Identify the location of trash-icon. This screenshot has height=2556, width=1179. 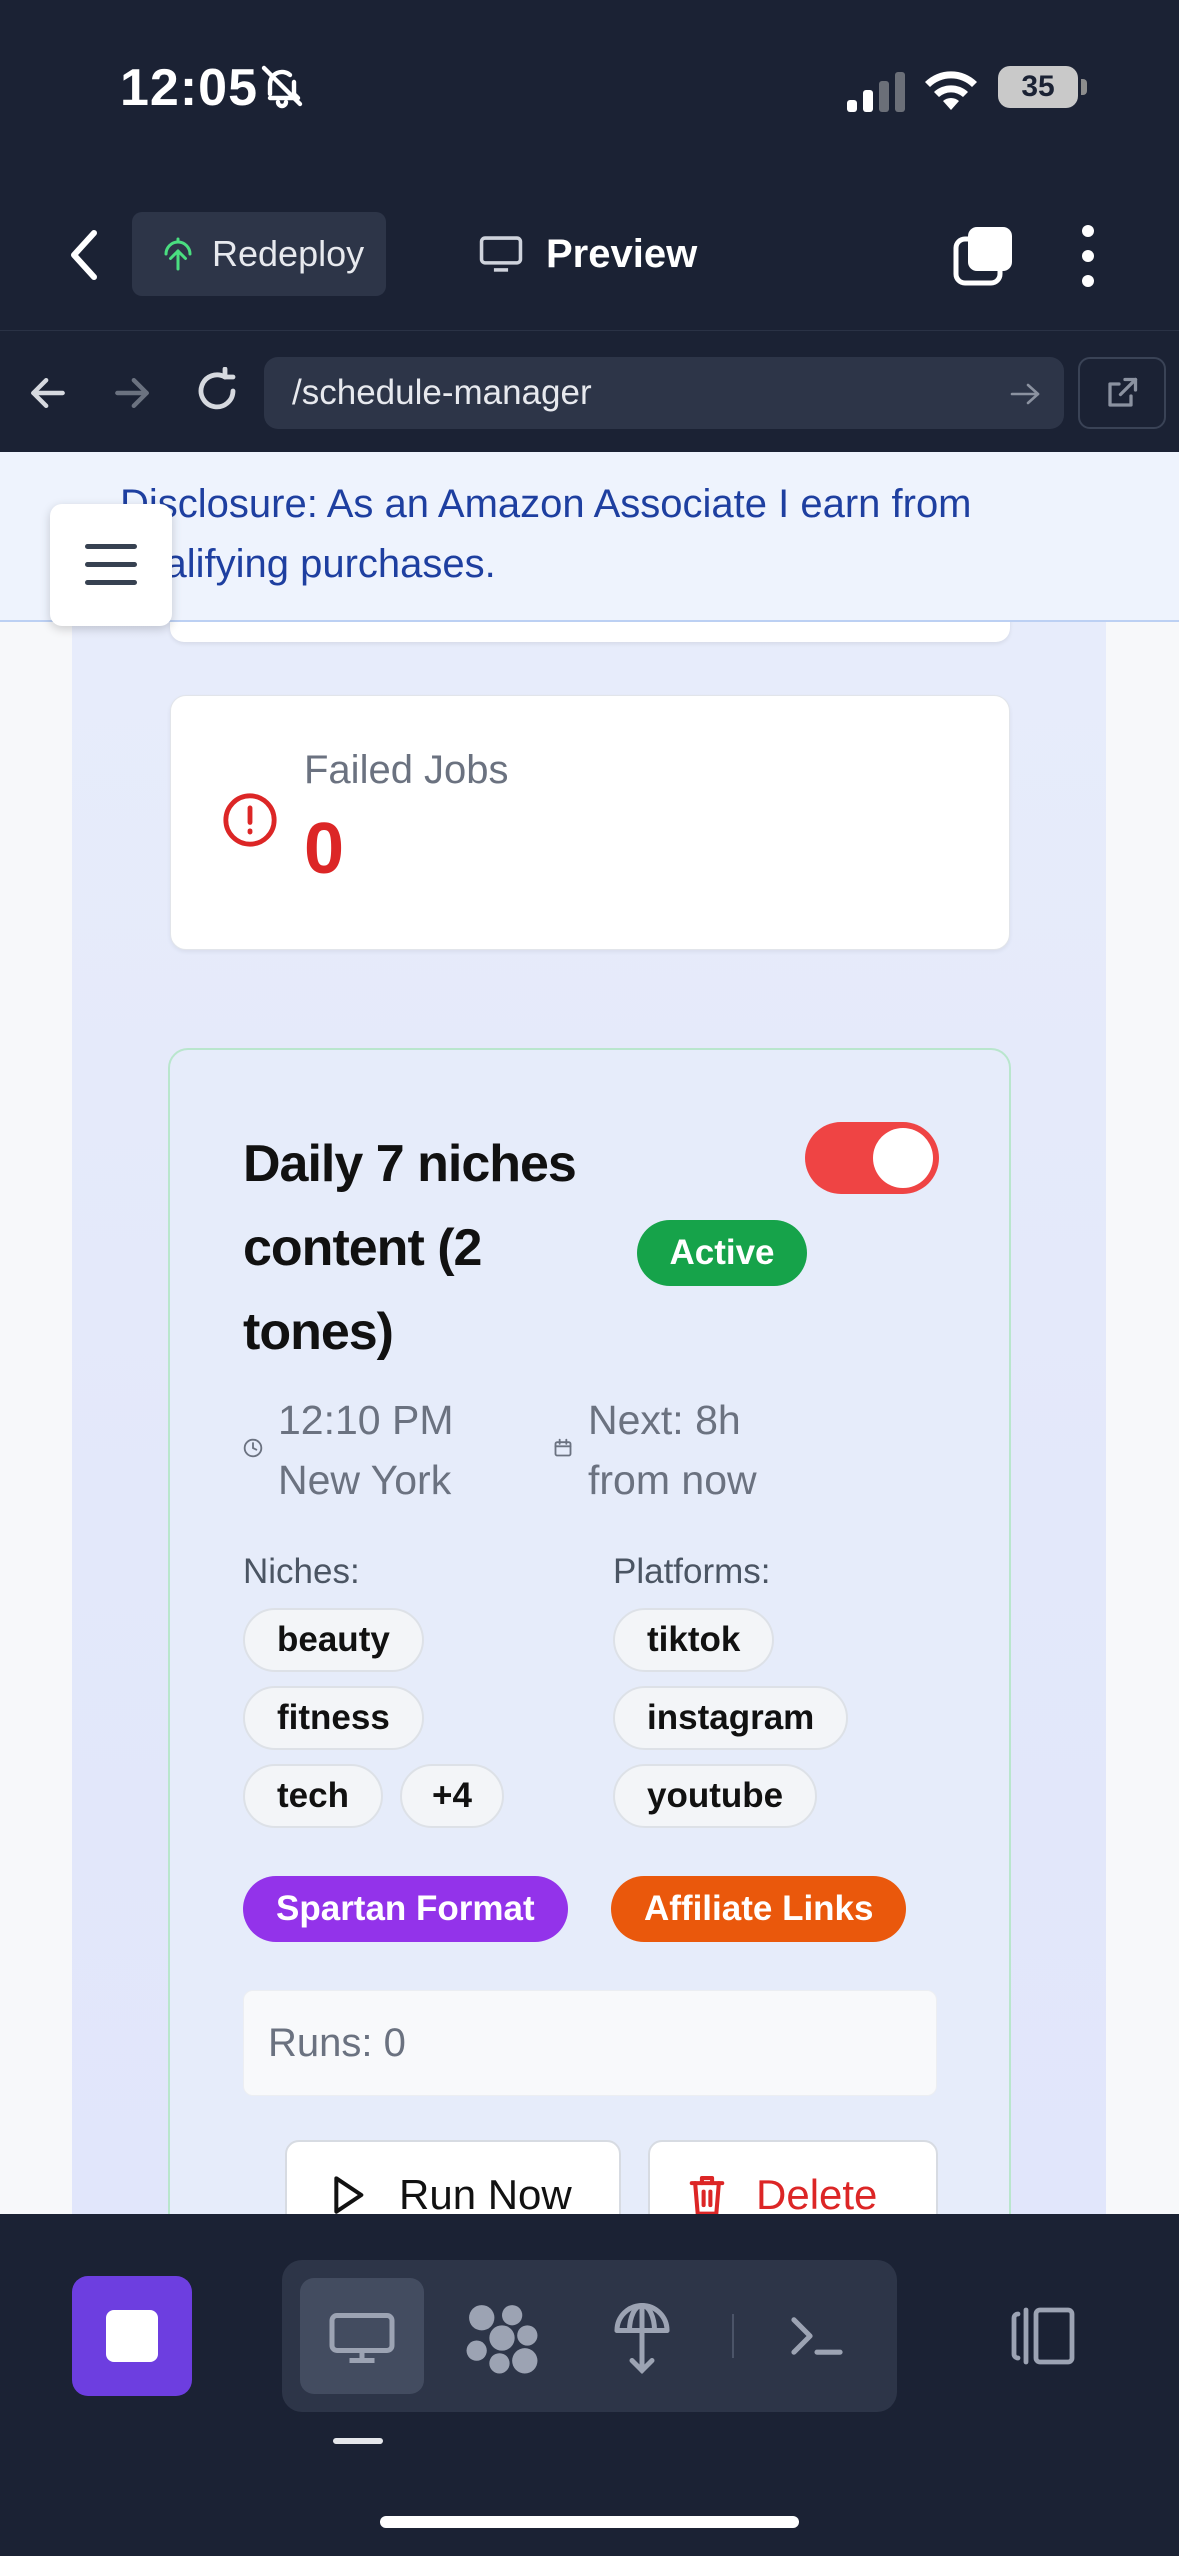
(707, 2195).